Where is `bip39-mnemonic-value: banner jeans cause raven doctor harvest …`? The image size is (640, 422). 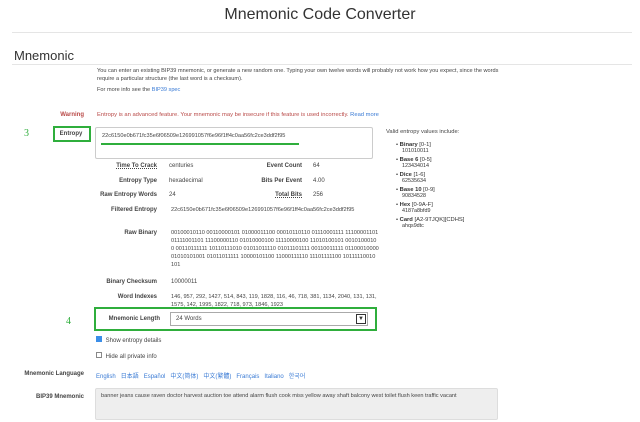
bip39-mnemonic-value: banner jeans cause raven doctor harvest … is located at coordinates (279, 396).